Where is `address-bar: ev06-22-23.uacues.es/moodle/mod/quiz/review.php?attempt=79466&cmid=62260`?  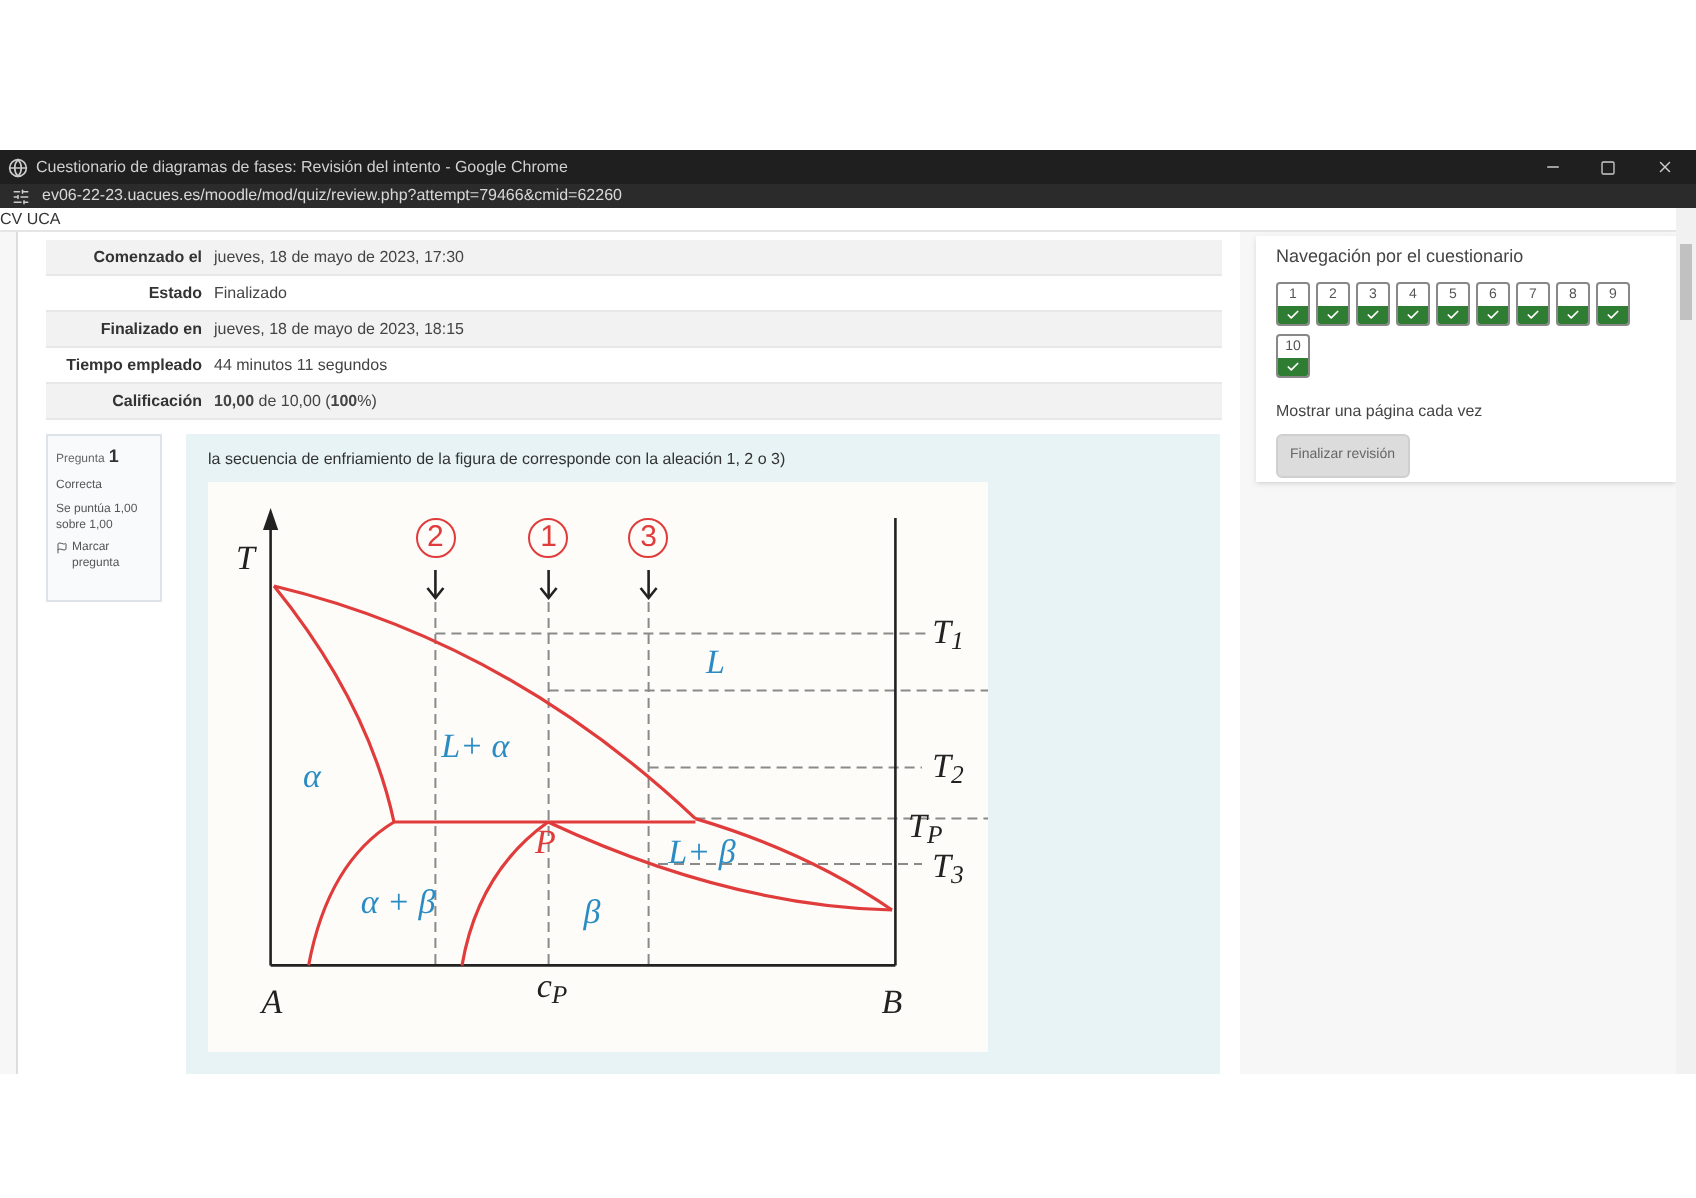 address-bar: ev06-22-23.uacues.es/moodle/mod/quiz/review.php?attempt=79466&cmid=62260 is located at coordinates (848, 196).